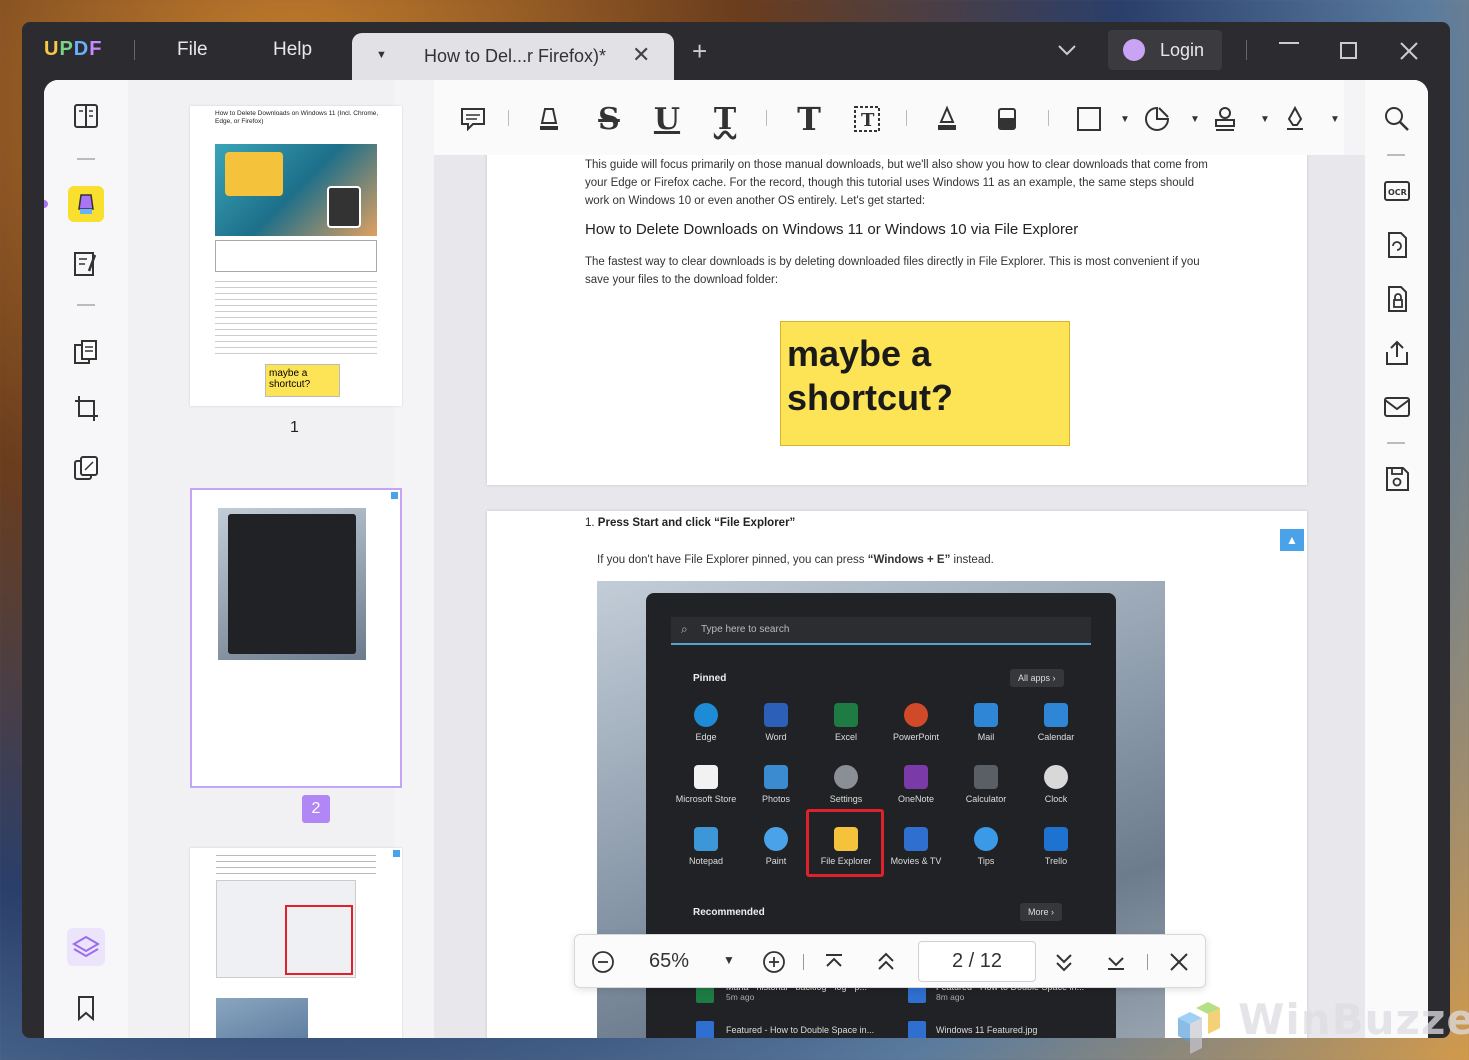  Describe the element at coordinates (1409, 53) in the screenshot. I see `close-window-button` at that location.